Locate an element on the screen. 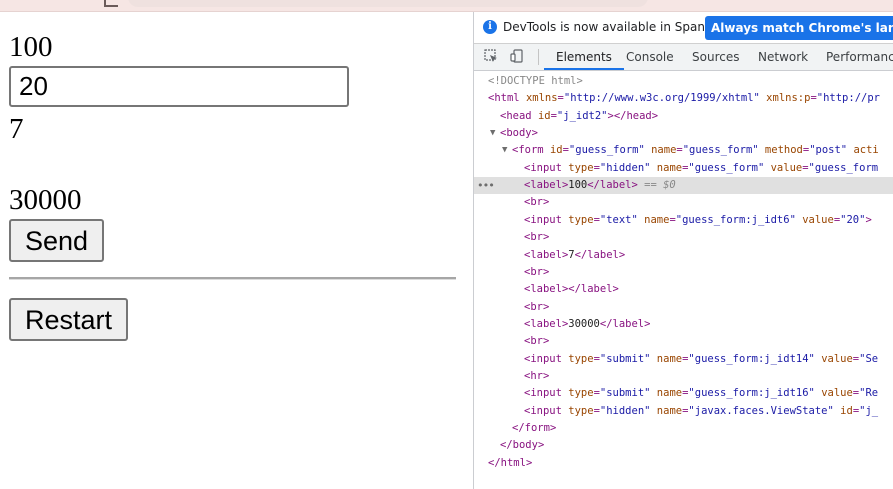 Image resolution: width=893 pixels, height=489 pixels. dom-node-line: <label></label> is located at coordinates (683, 289).